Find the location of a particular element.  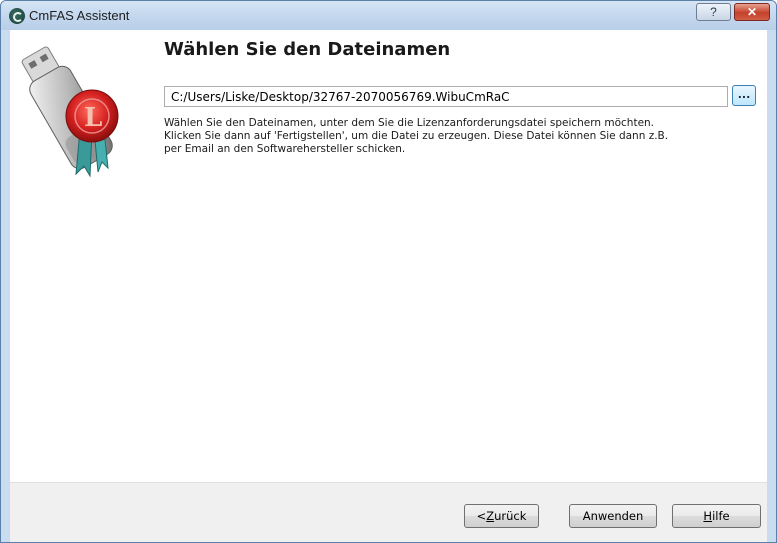

help-button: Hilfe is located at coordinates (716, 516).